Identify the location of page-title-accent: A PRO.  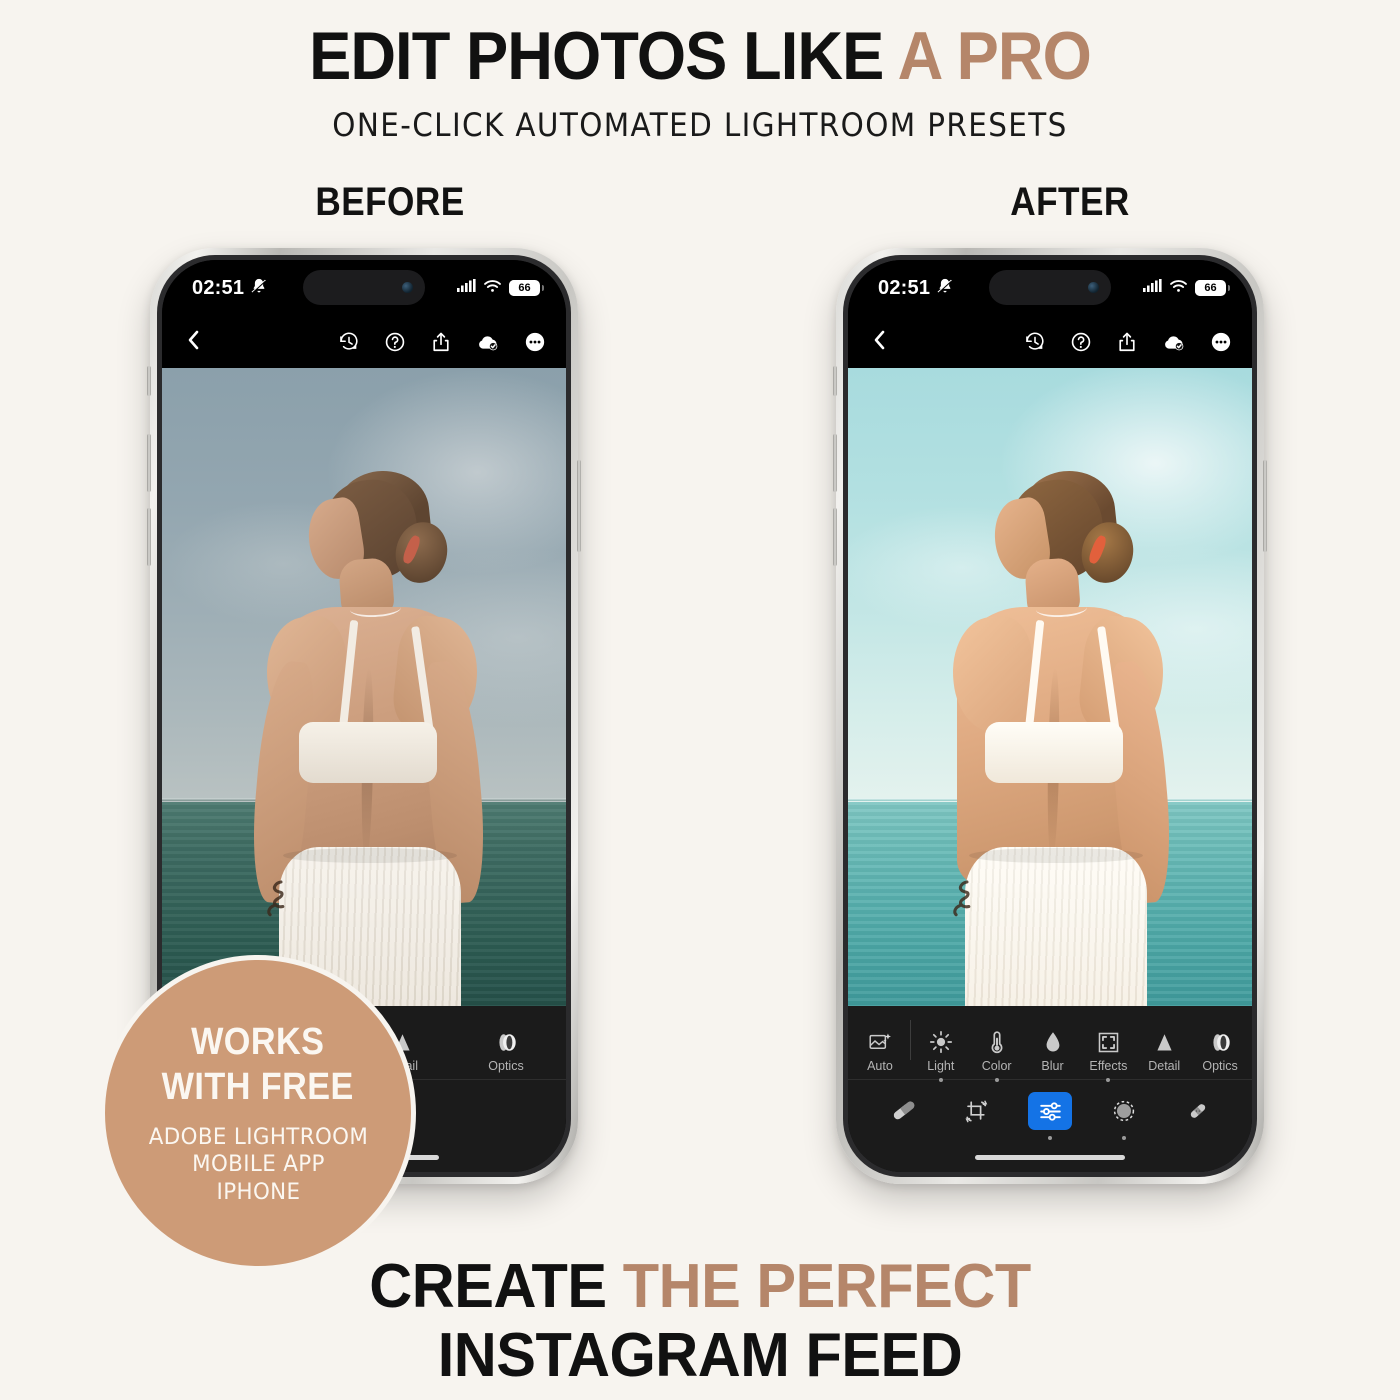
(994, 56).